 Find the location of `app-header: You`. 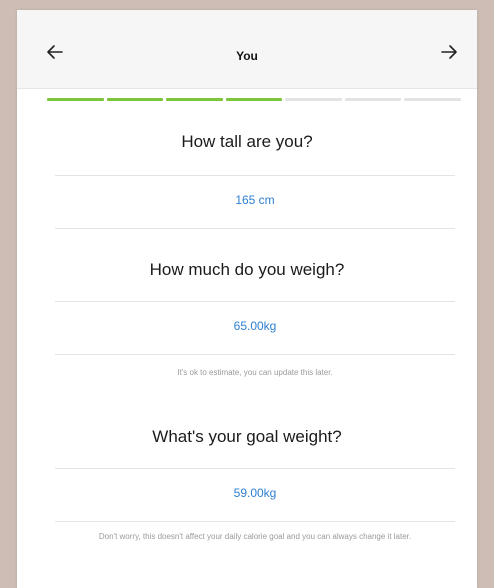

app-header: You is located at coordinates (247, 49).